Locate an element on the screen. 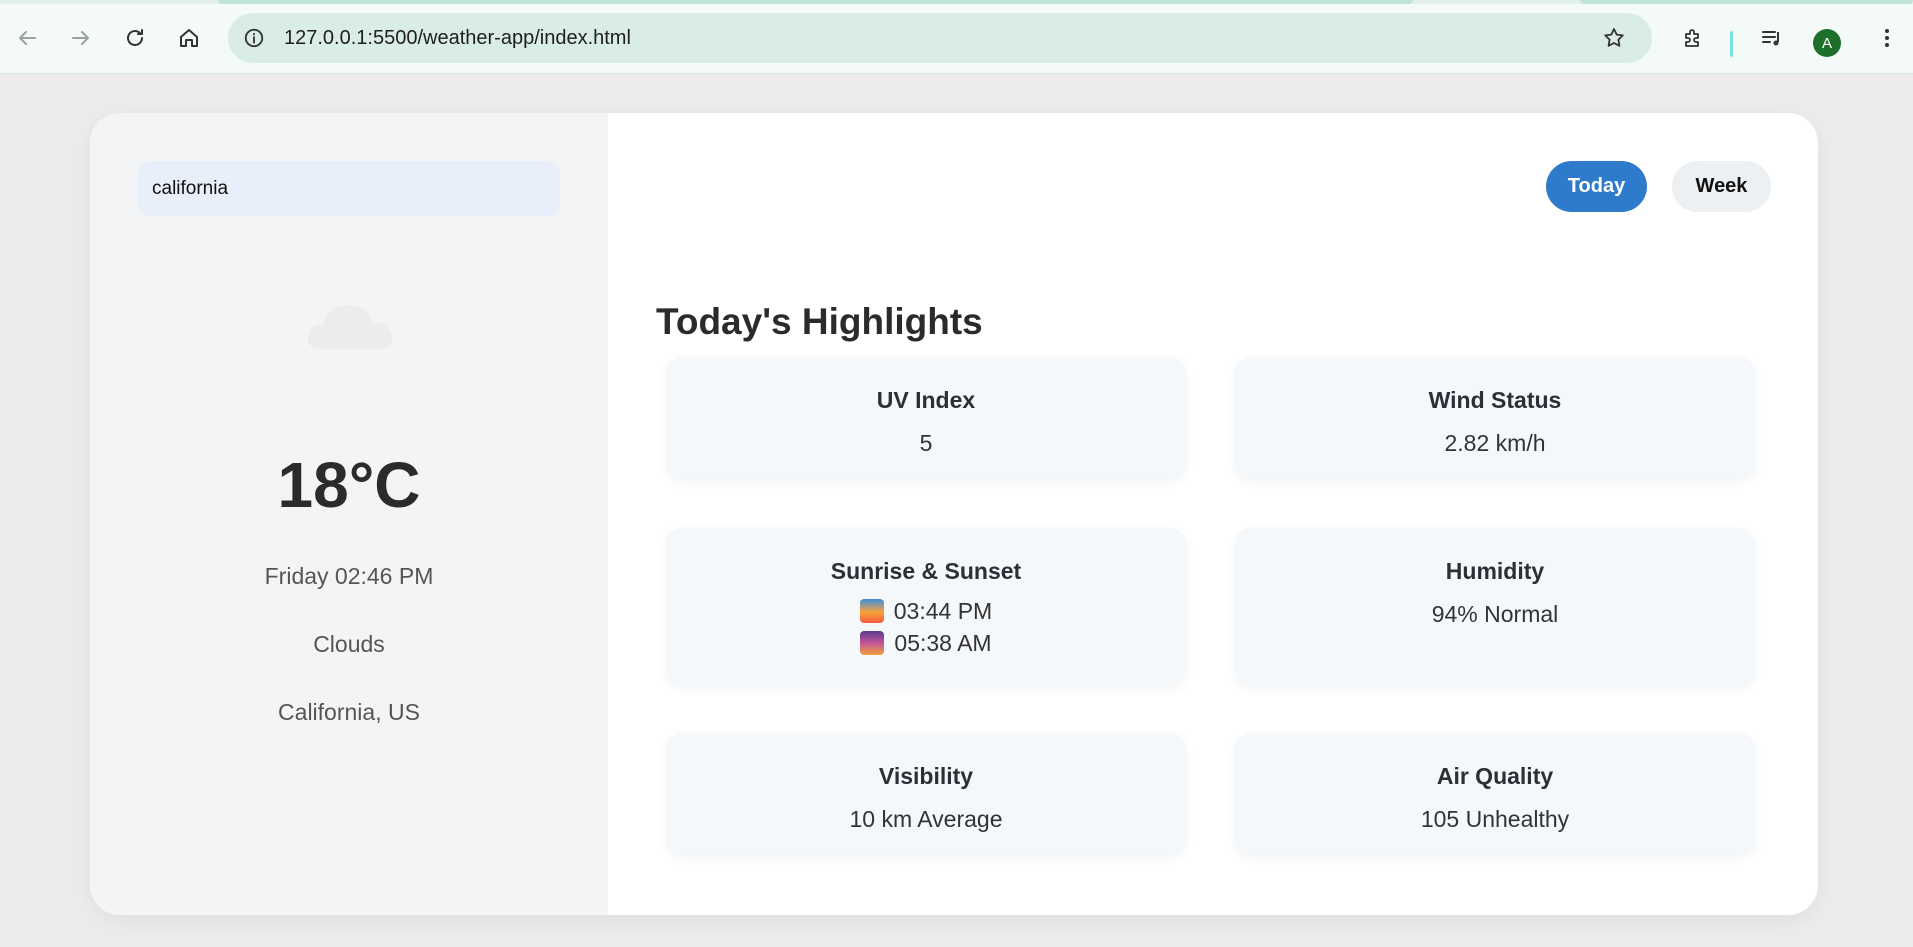  sunrise-time: 03:44 PM is located at coordinates (943, 610).